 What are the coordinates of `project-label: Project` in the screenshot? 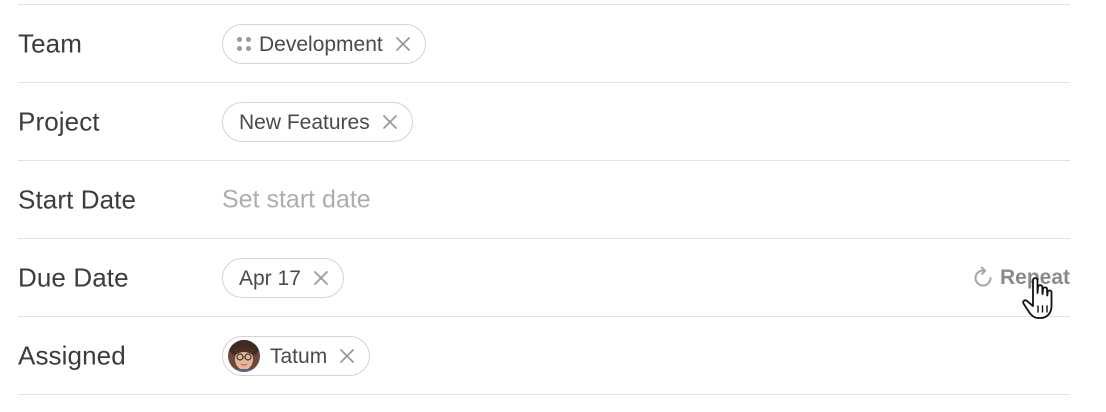 It's located at (59, 121).